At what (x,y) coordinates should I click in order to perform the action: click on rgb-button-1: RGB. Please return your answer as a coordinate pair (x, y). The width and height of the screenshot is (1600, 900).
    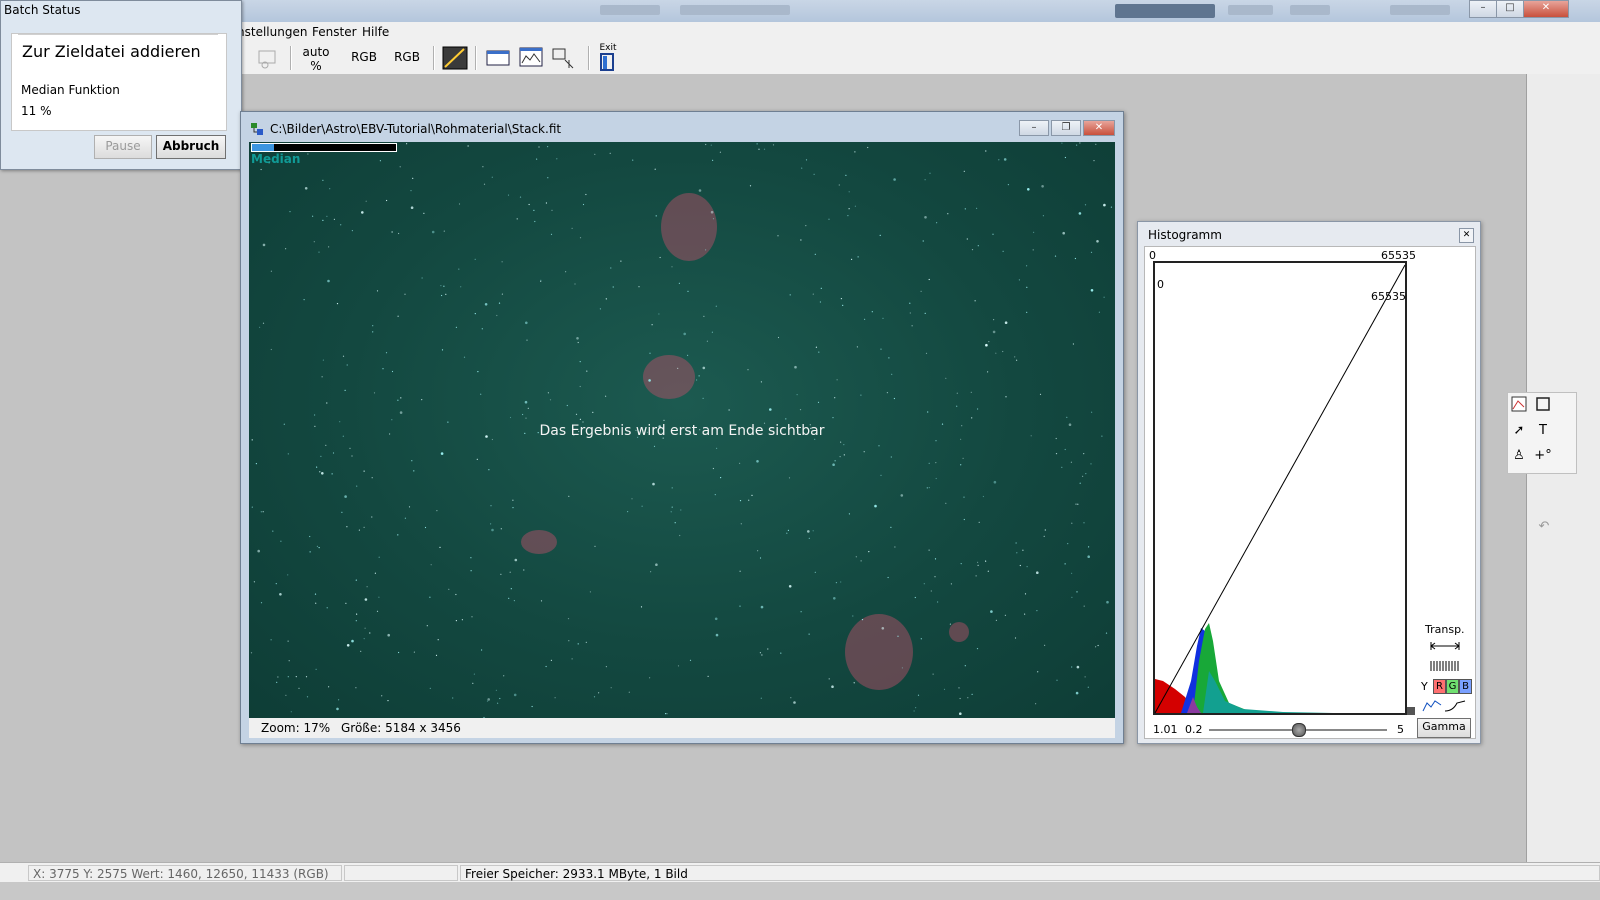
    Looking at the image, I should click on (364, 57).